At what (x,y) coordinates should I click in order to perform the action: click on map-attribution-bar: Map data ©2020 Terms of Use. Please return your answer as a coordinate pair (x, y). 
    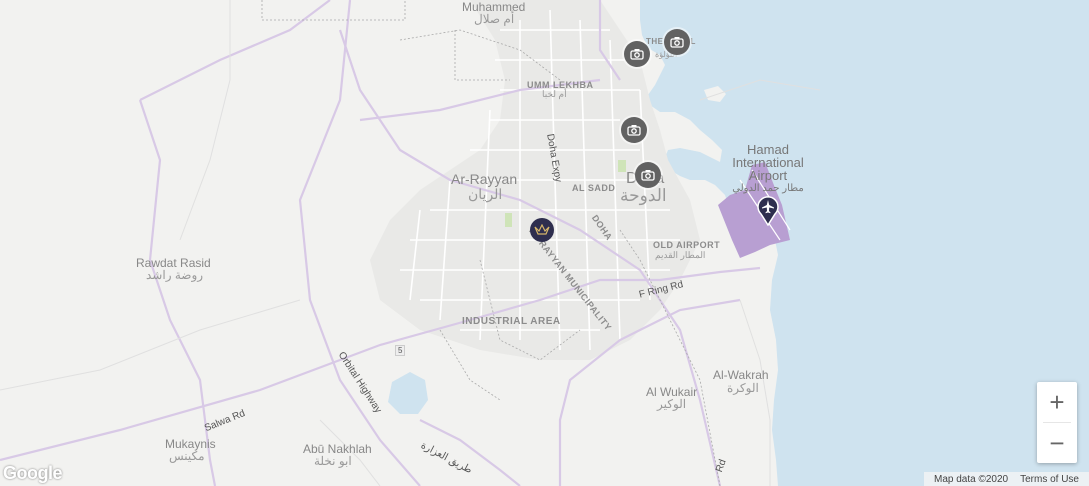
    Looking at the image, I should click on (1006, 479).